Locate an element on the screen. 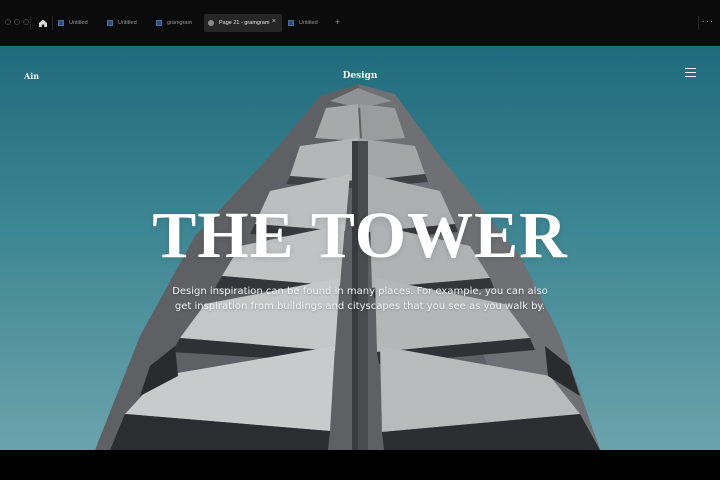 Image resolution: width=720 pixels, height=480 pixels. window-minimize-button is located at coordinates (17, 22).